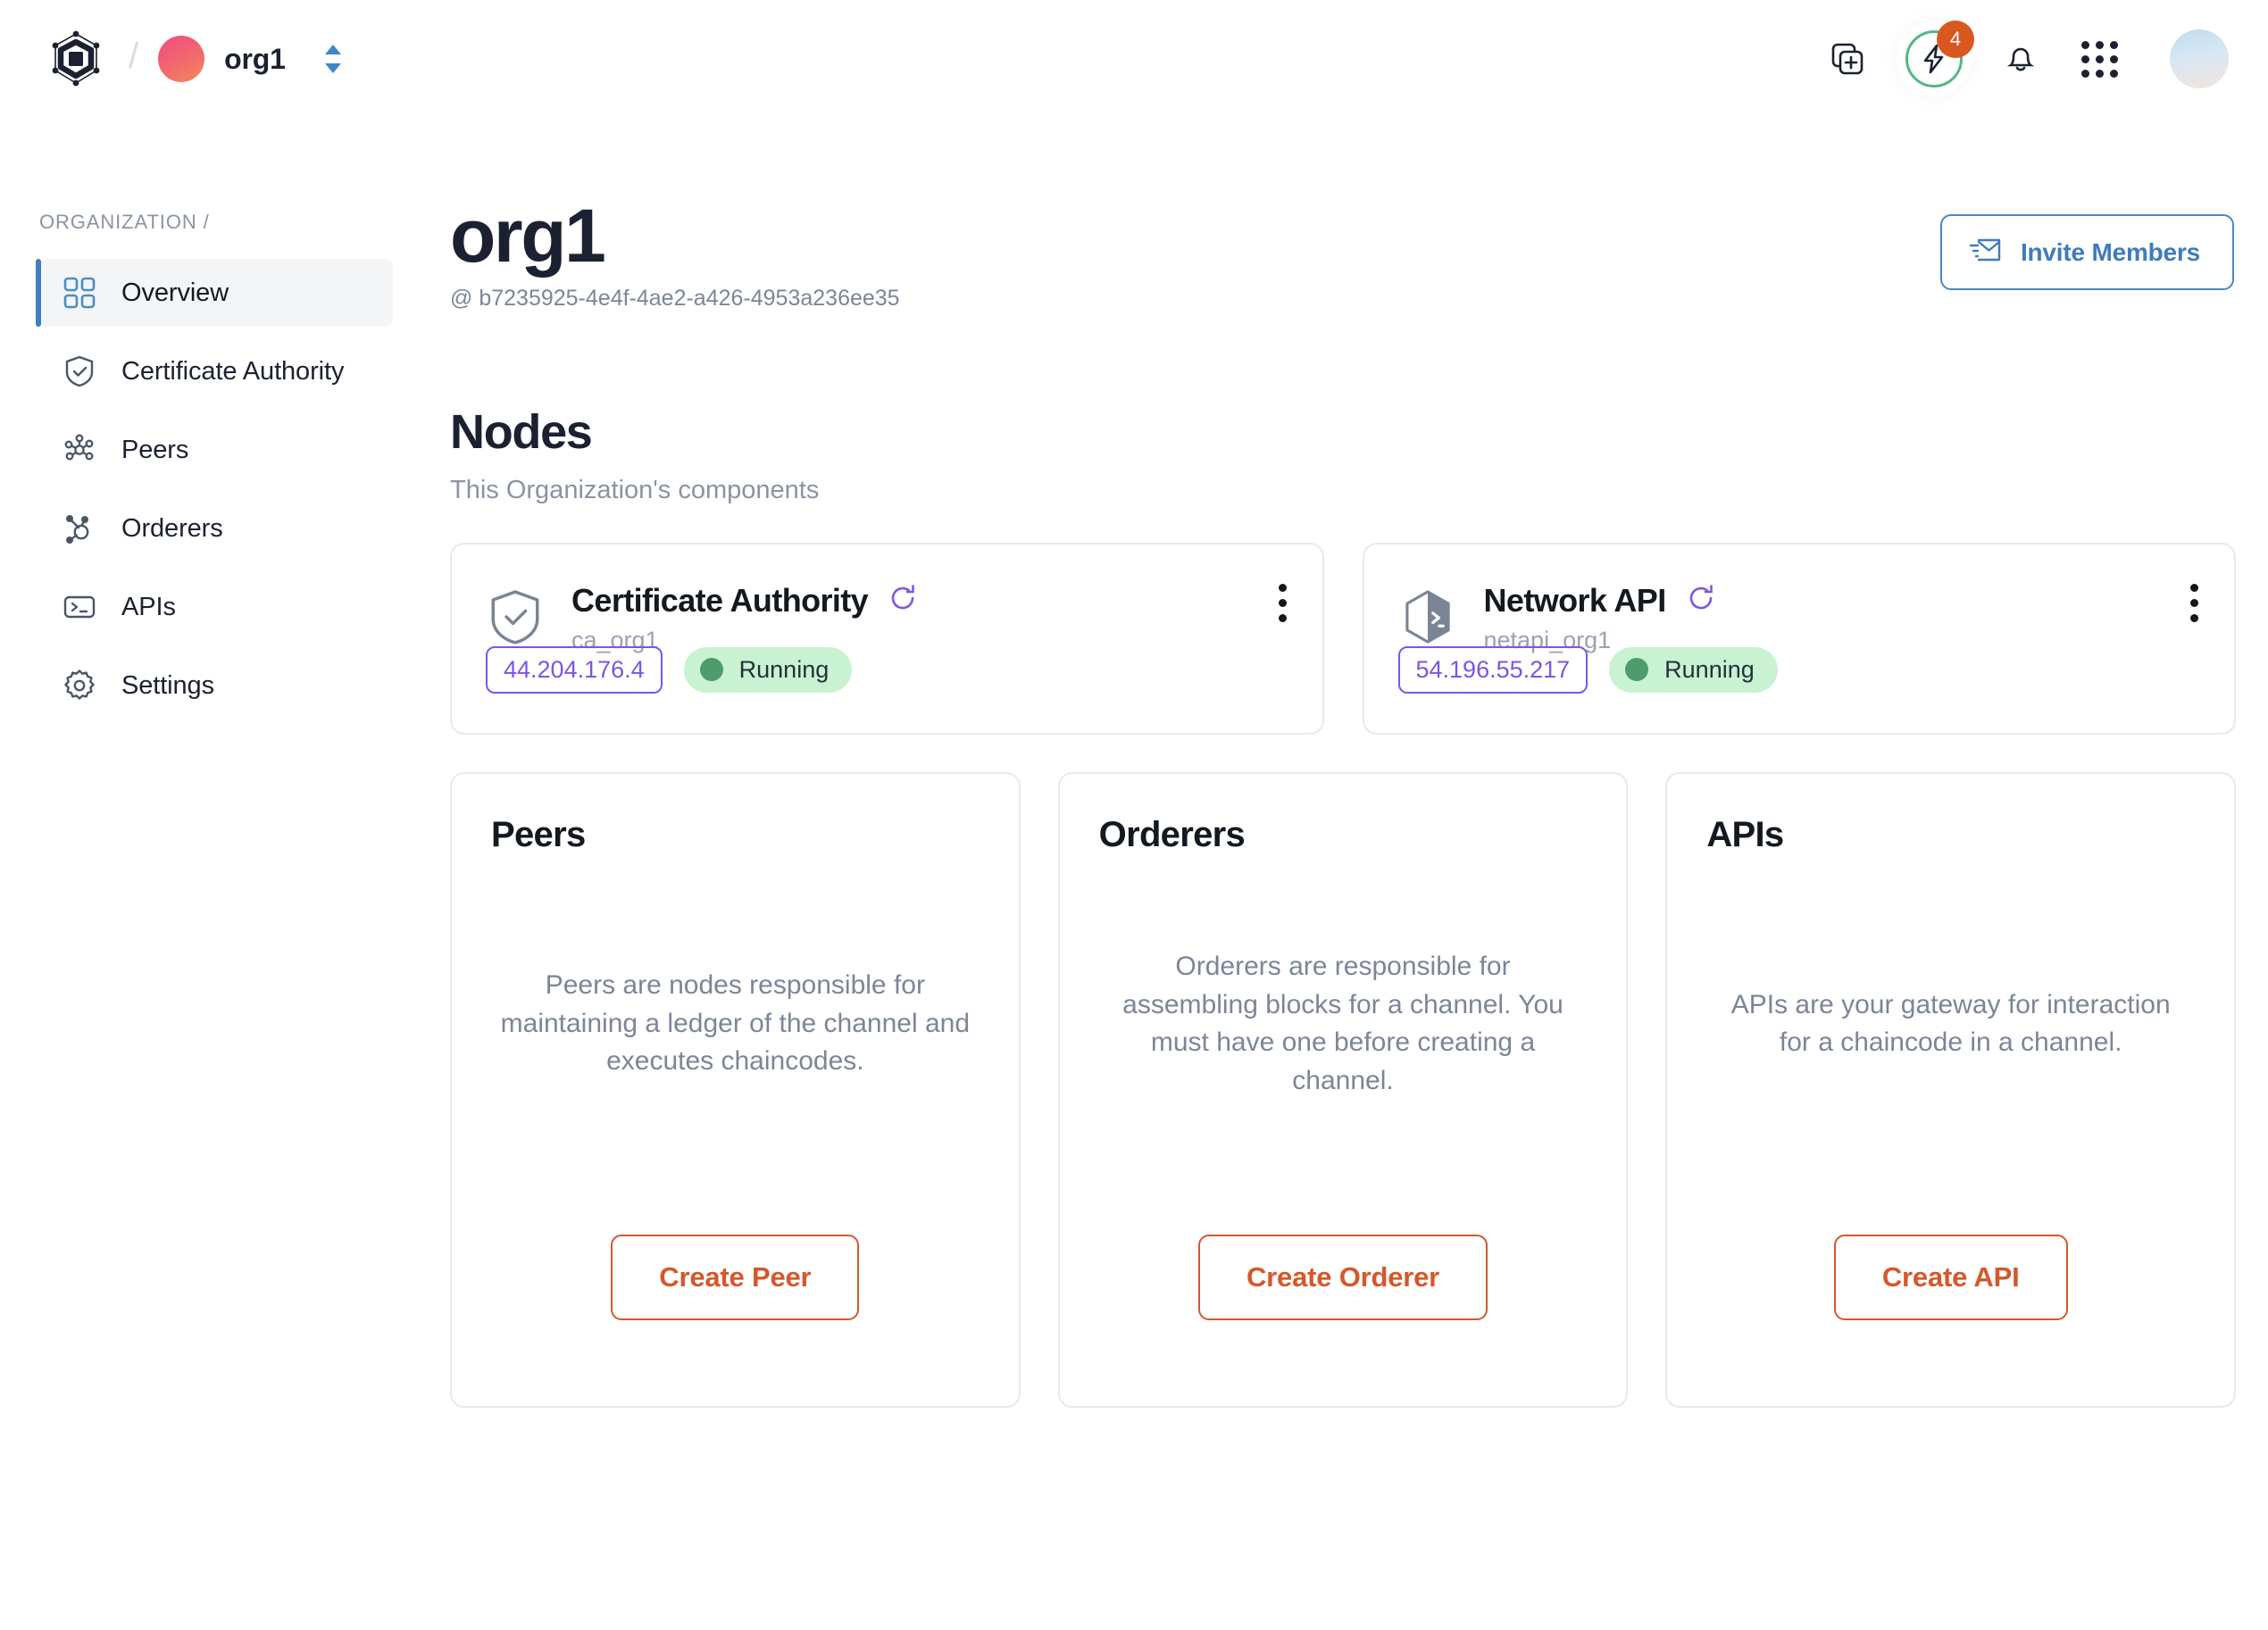 This screenshot has height=1630, width=2268. What do you see at coordinates (1799, 618) in the screenshot?
I see `node-card-header: Network API netapi_org1` at bounding box center [1799, 618].